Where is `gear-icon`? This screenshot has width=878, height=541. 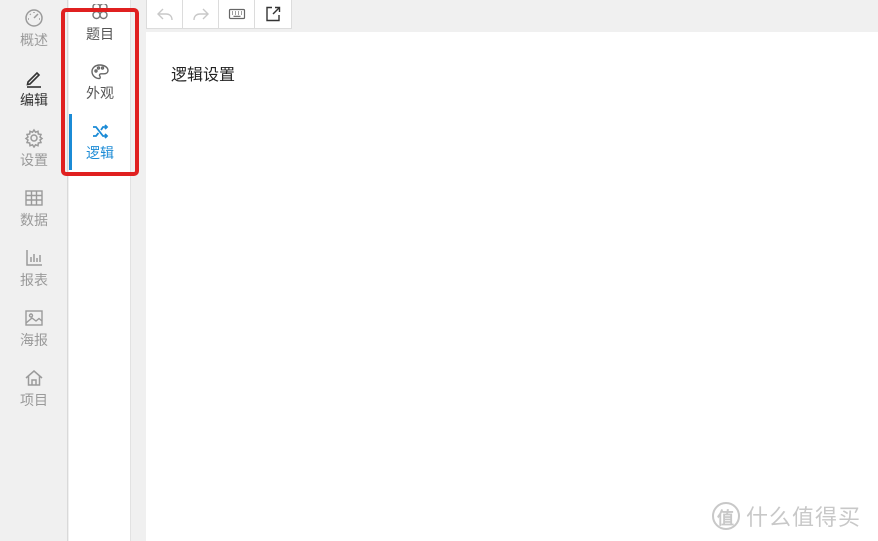
gear-icon is located at coordinates (34, 138).